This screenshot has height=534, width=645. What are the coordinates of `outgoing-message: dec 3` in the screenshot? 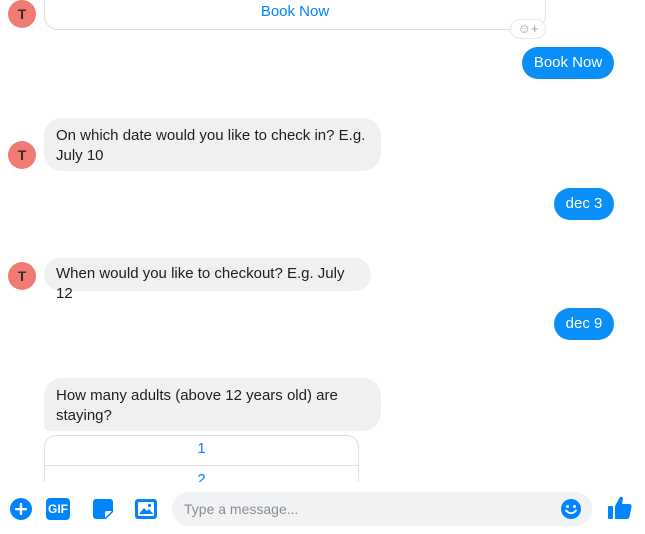 It's located at (584, 204).